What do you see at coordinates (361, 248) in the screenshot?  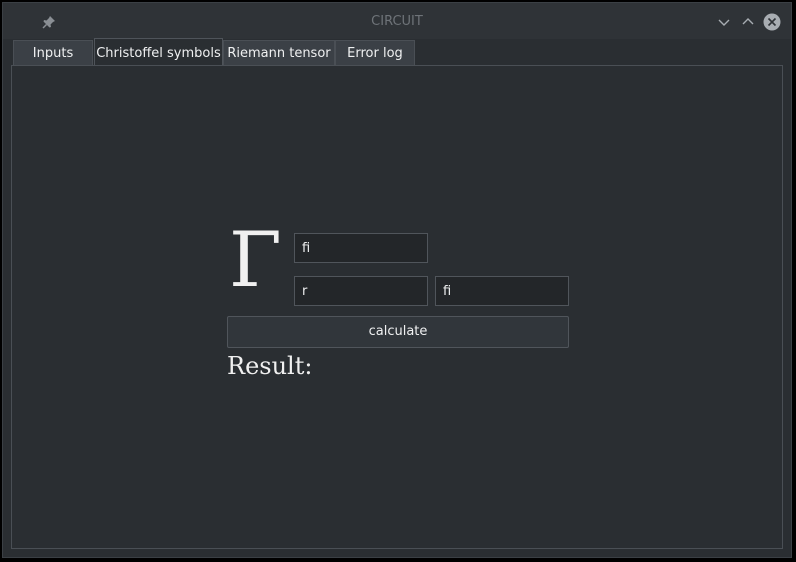 I see `upper-index-input` at bounding box center [361, 248].